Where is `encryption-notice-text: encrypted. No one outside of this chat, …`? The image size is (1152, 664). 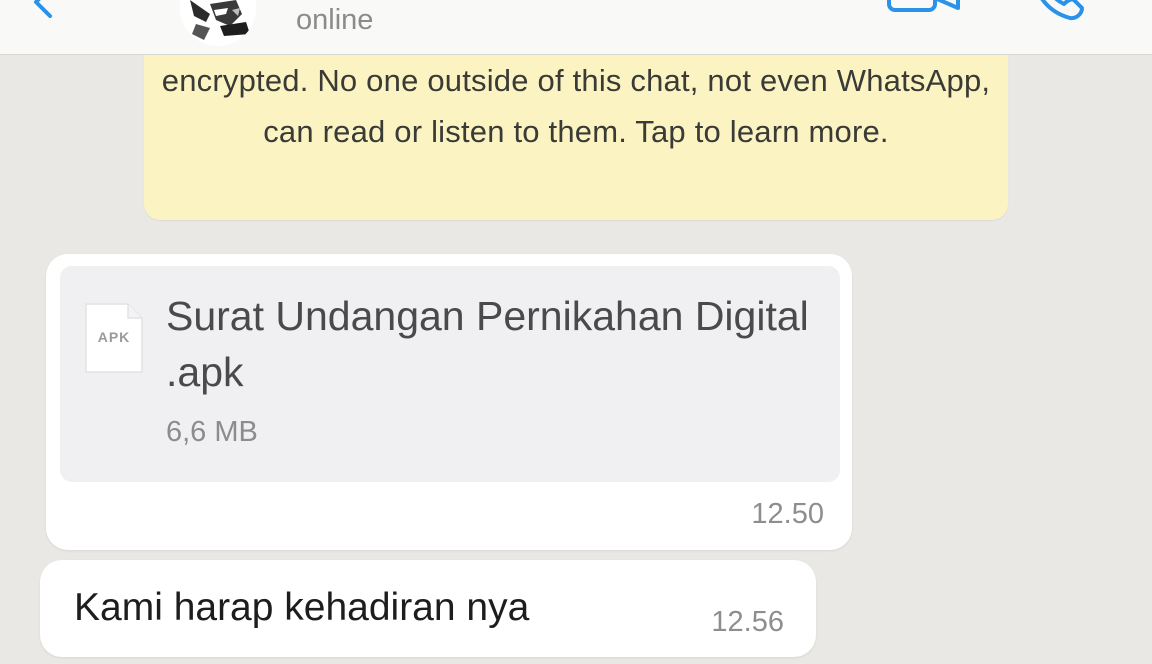
encryption-notice-text: encrypted. No one outside of this chat, … is located at coordinates (576, 106).